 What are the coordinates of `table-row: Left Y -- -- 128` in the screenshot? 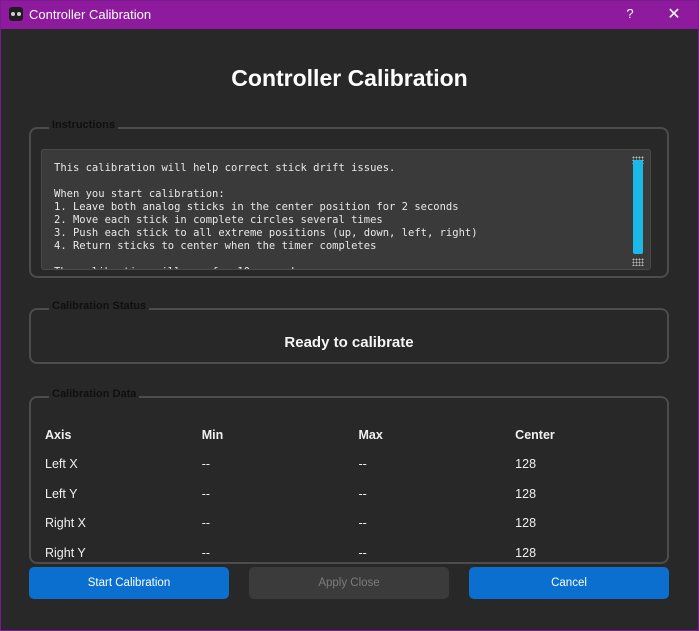 It's located at (345, 494).